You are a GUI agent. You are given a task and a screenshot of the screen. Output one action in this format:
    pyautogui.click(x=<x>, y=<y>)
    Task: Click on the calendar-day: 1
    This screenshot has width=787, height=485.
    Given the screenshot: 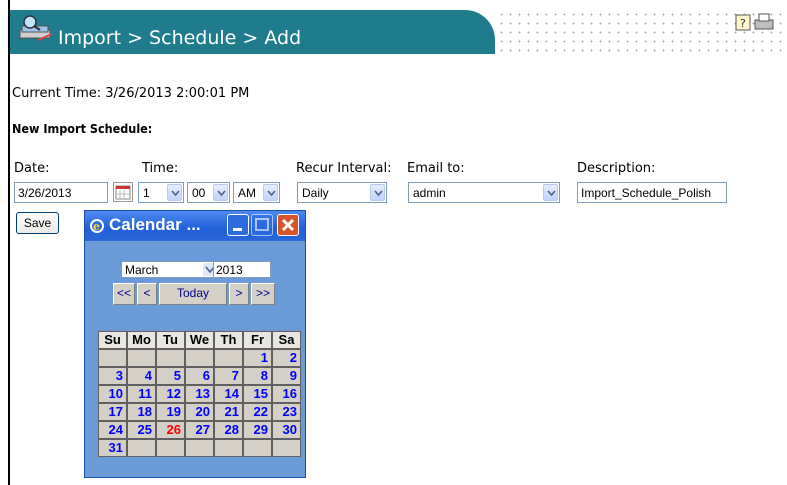 What is the action you would take?
    pyautogui.click(x=257, y=358)
    